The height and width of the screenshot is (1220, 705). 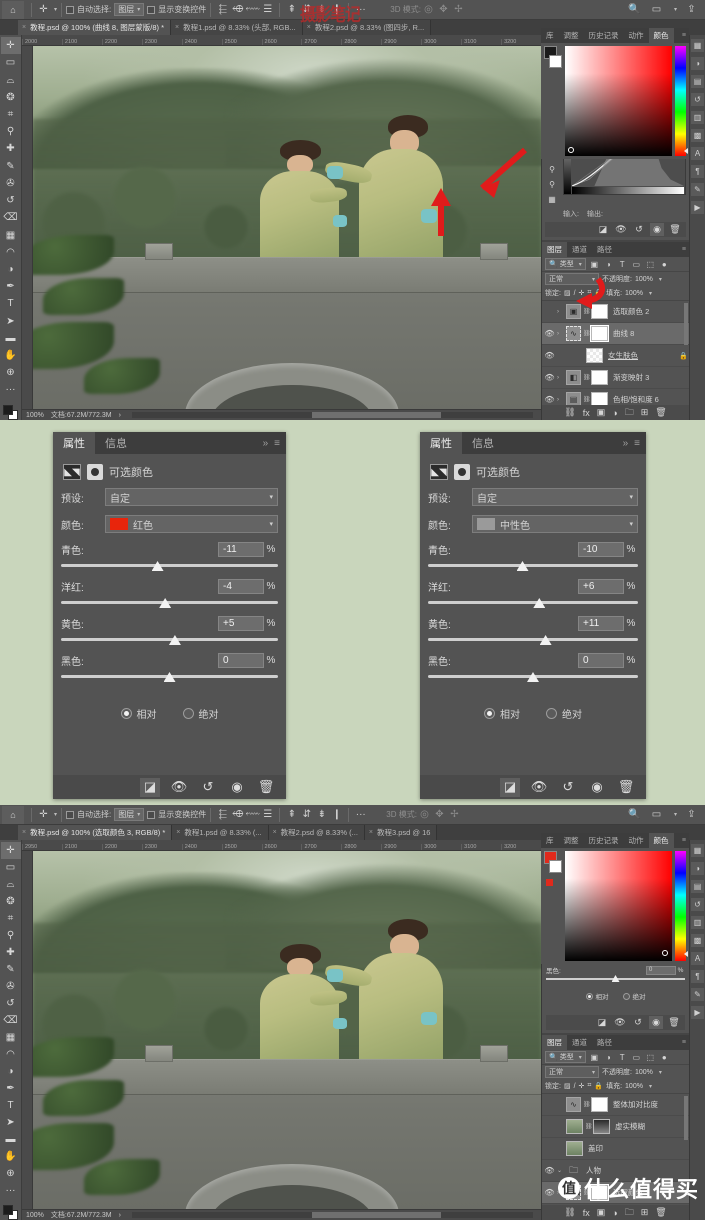 I want to click on zoom-level: 100%, so click(x=35, y=1215).